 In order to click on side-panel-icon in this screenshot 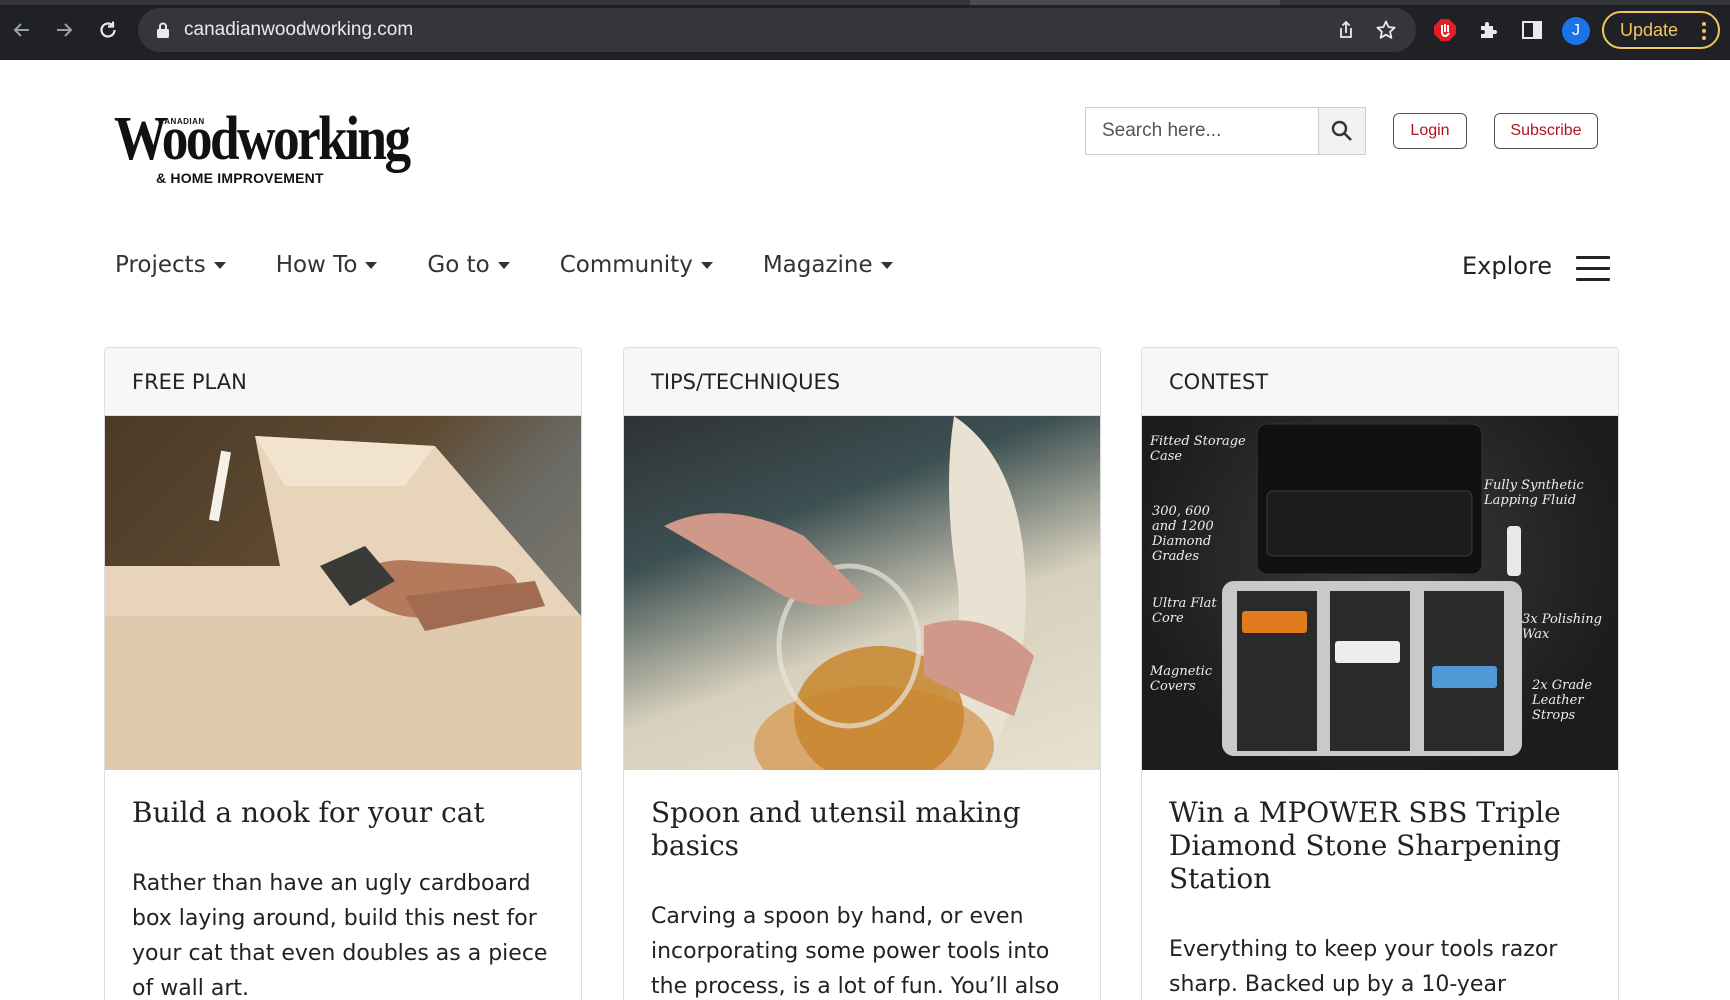, I will do `click(1532, 30)`.